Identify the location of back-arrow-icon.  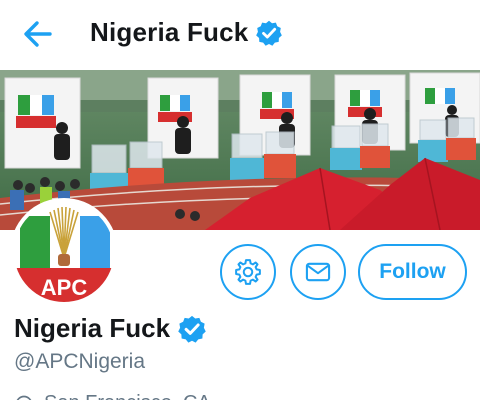
(38, 34).